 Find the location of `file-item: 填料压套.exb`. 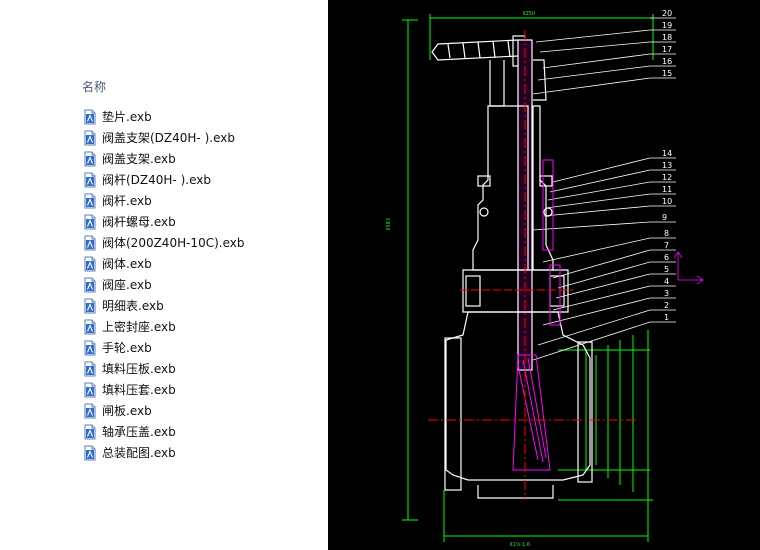

file-item: 填料压套.exb is located at coordinates (163, 389).